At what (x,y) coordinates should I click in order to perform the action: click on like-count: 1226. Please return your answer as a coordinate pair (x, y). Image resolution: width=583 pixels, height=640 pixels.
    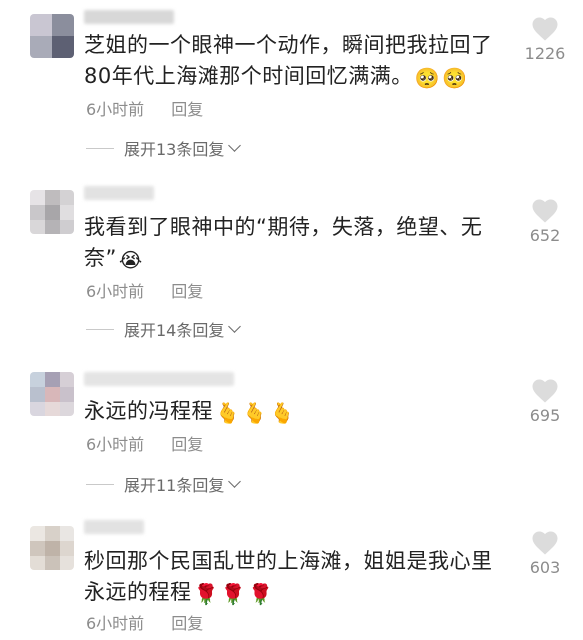
    Looking at the image, I should click on (545, 53).